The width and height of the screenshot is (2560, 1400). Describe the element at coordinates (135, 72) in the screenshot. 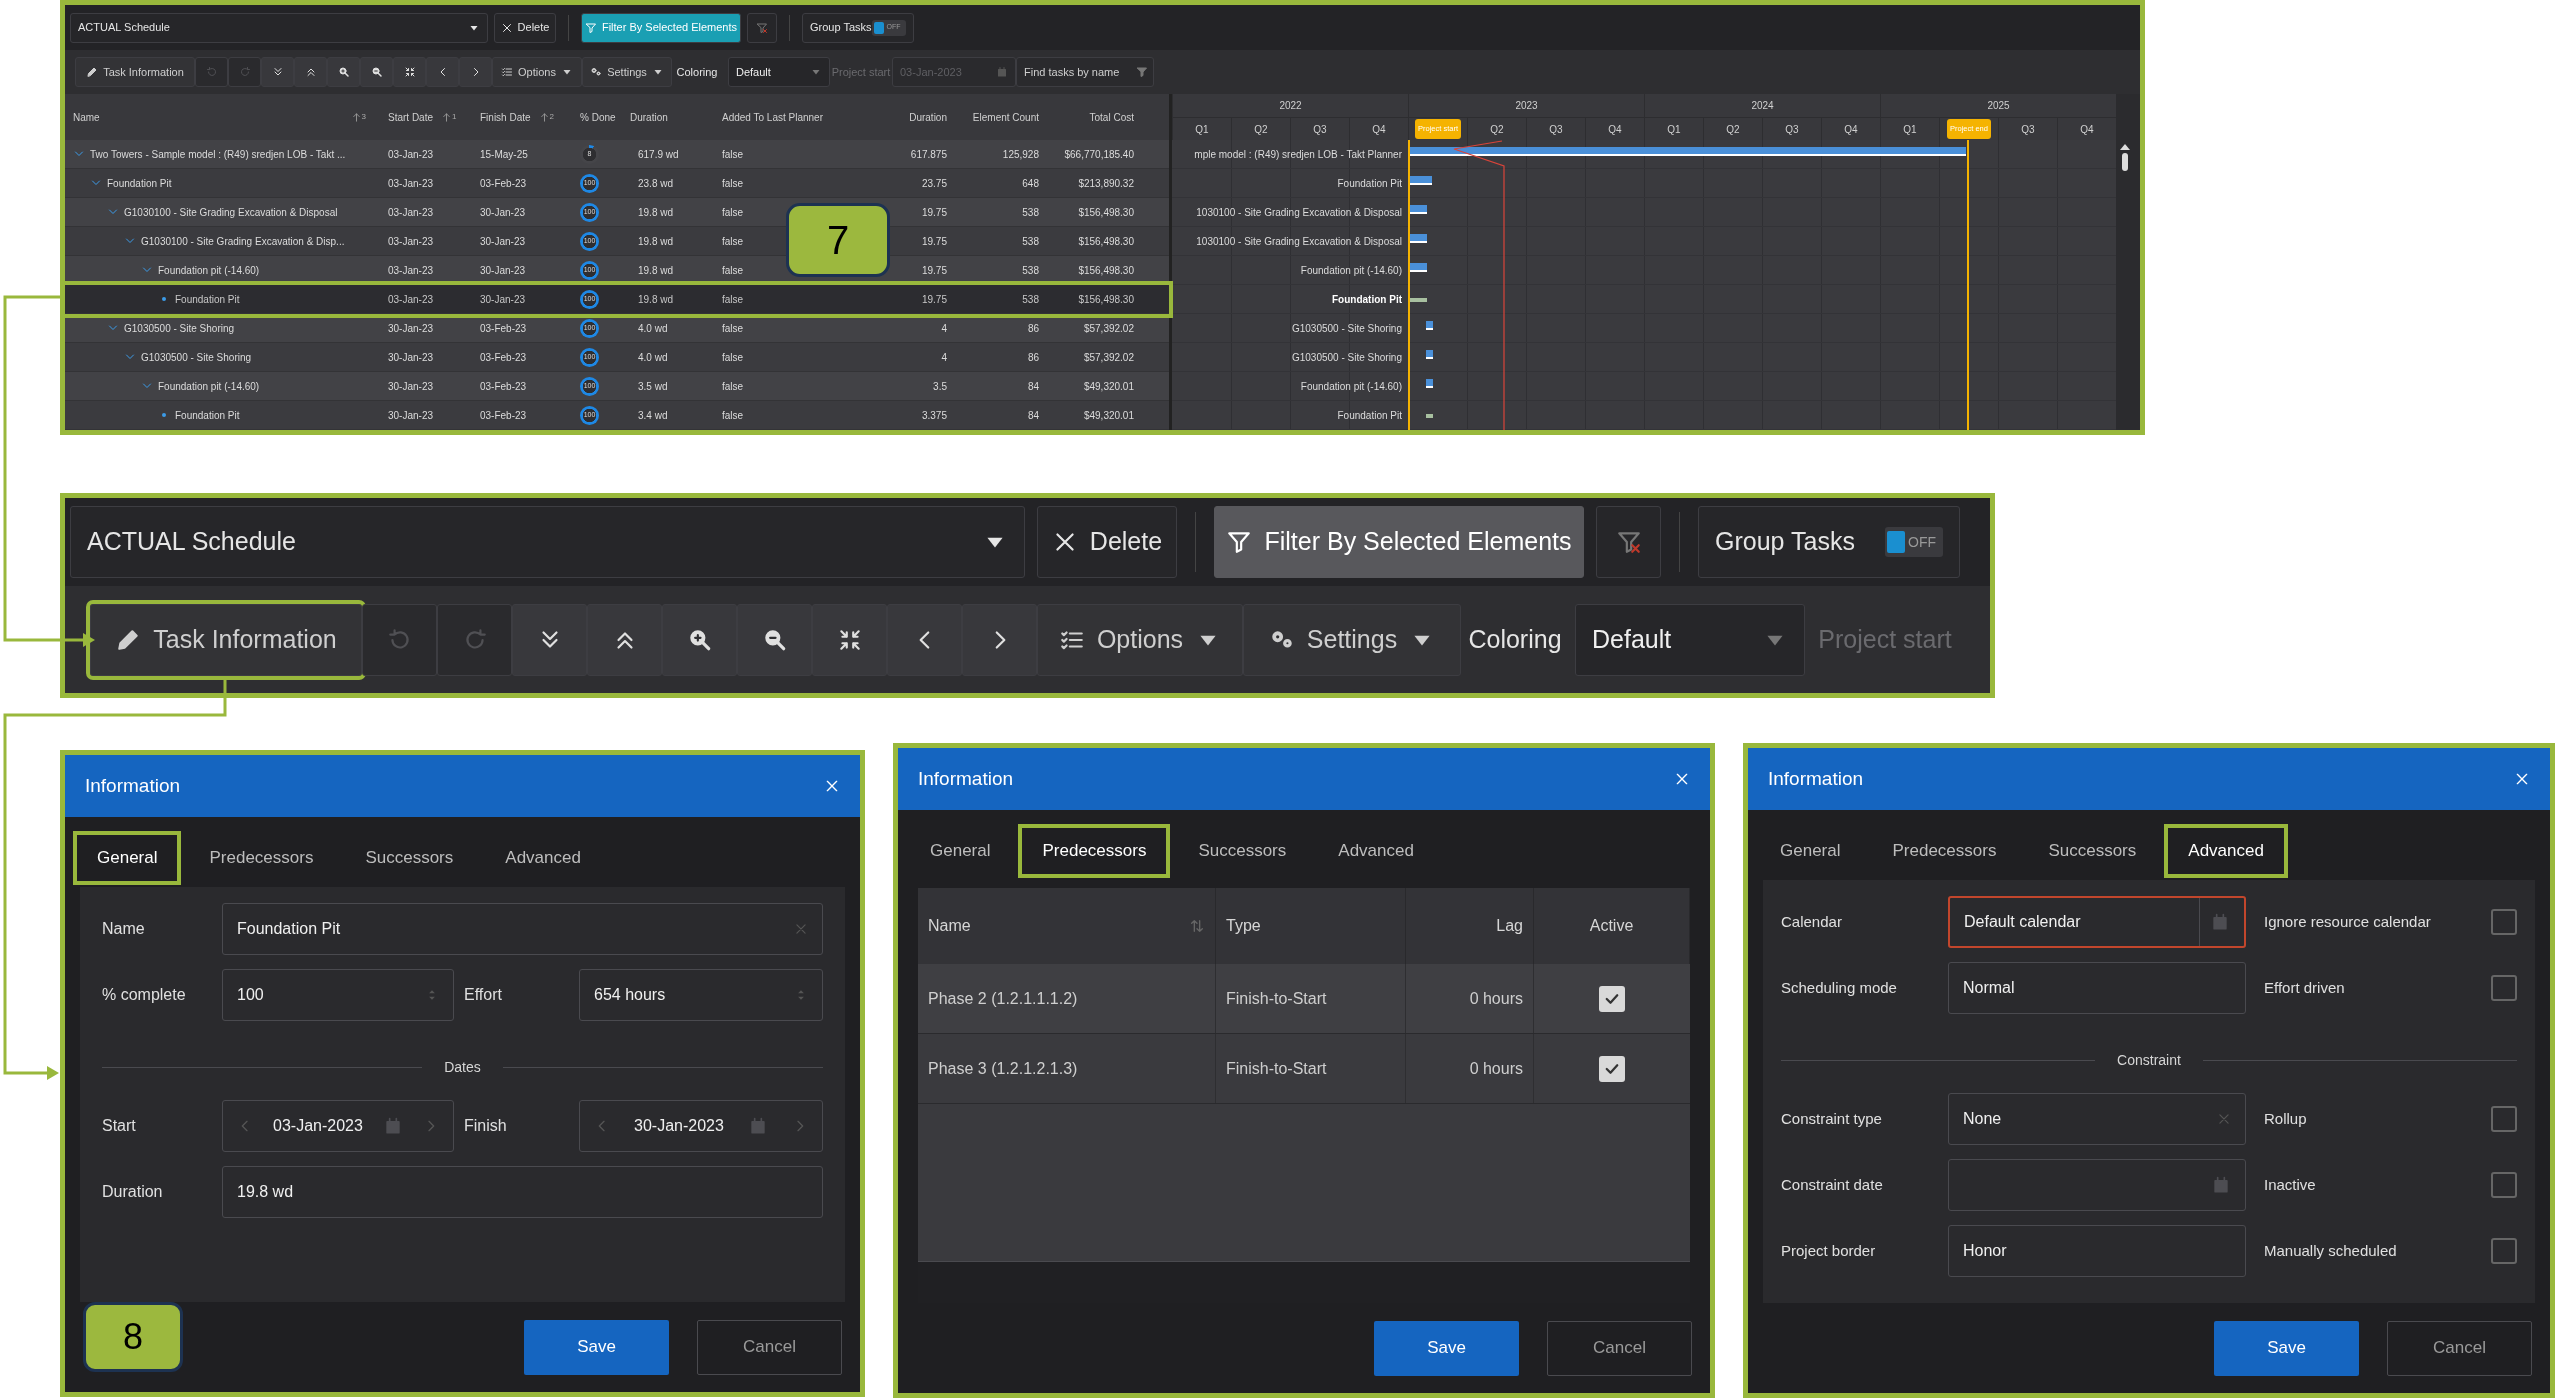

I see `task-information-button: Task Information` at that location.